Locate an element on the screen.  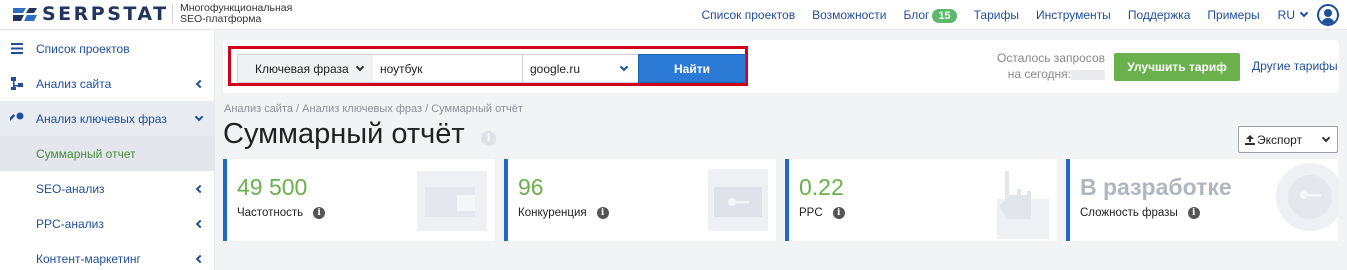
nav-support: Поддержка is located at coordinates (1159, 15).